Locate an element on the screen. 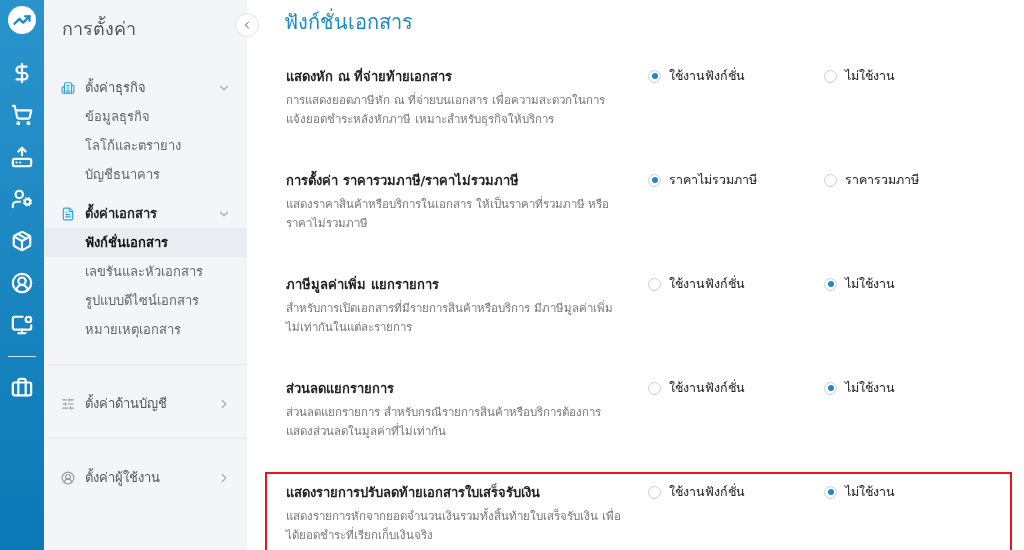 This screenshot has width=1024, height=550. setting-title: แสดงรายการปรับลดท้ายเอกสารใบเสร็จรับเงิน is located at coordinates (413, 492).